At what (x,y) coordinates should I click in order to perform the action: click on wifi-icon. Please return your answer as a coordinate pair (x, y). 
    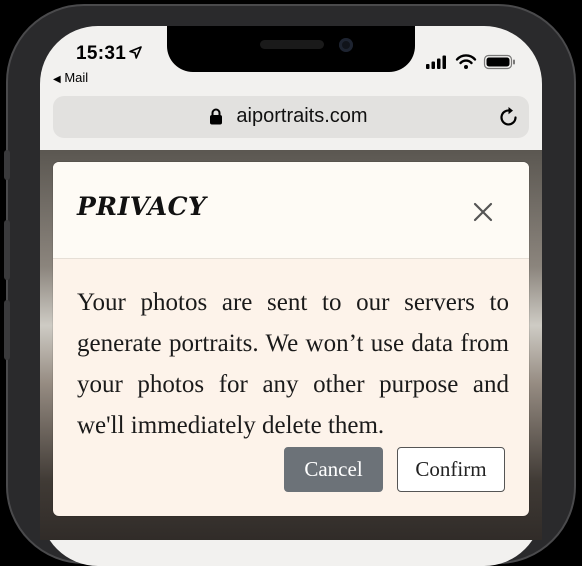
    Looking at the image, I should click on (466, 61).